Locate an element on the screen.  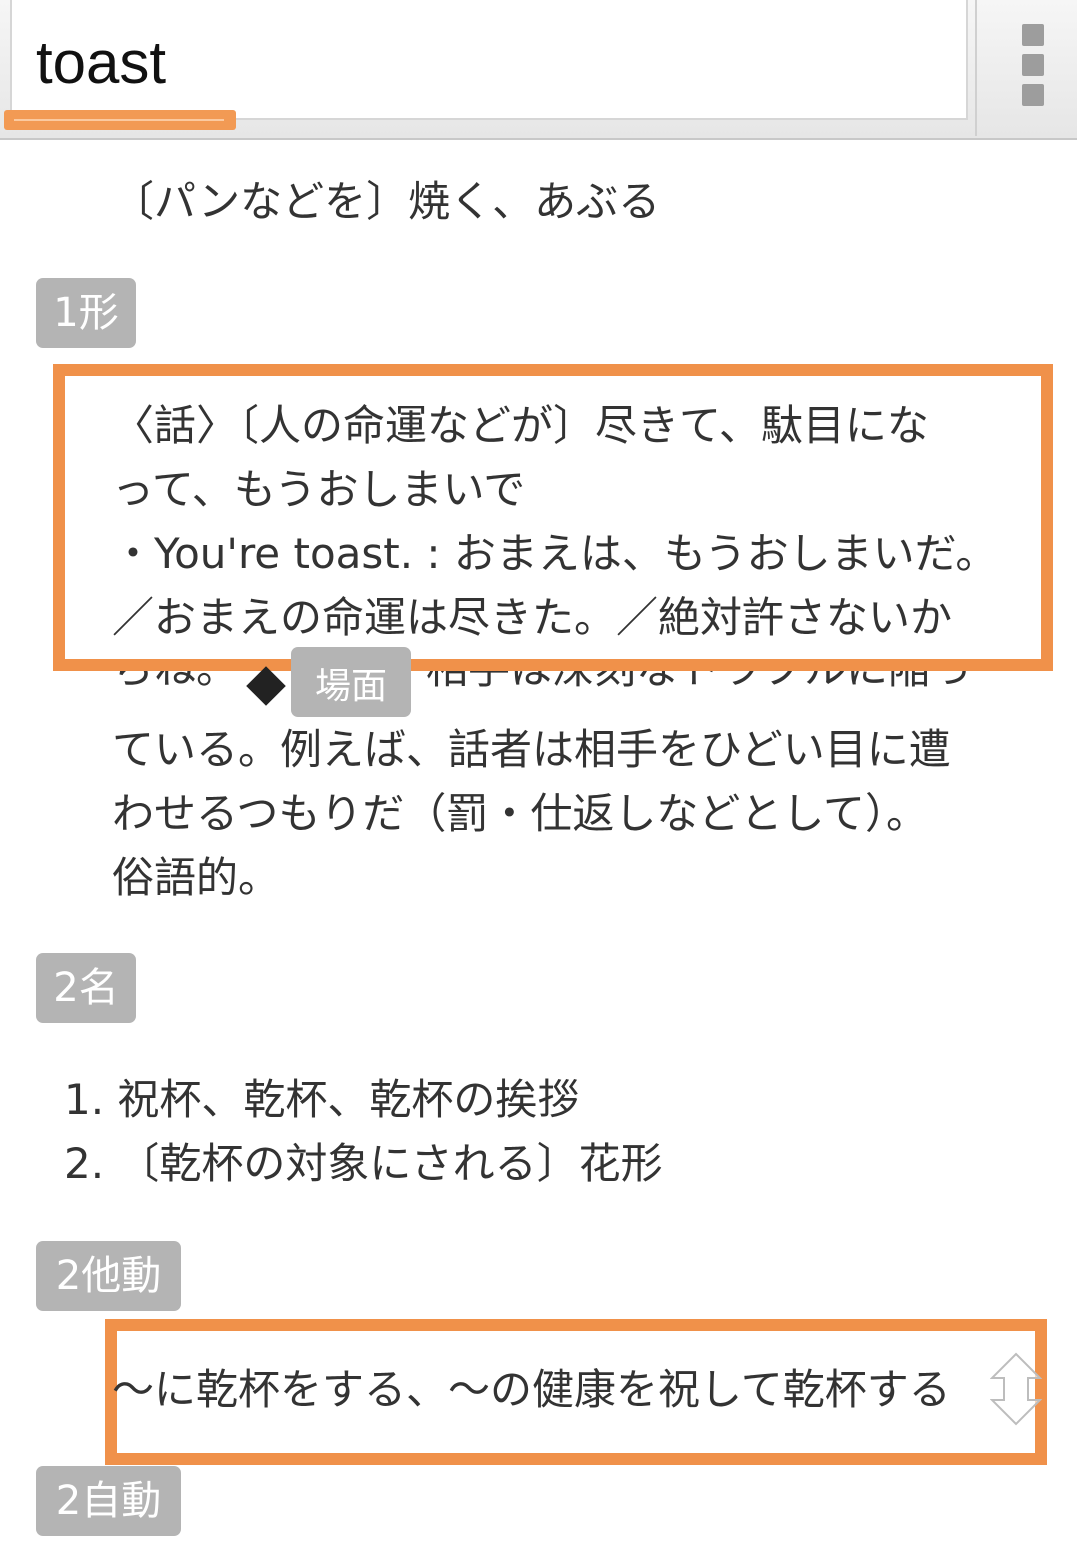
scene-note-line: わせるつもりだ（罰・仕返しなどとして）。 is located at coordinates (520, 813).